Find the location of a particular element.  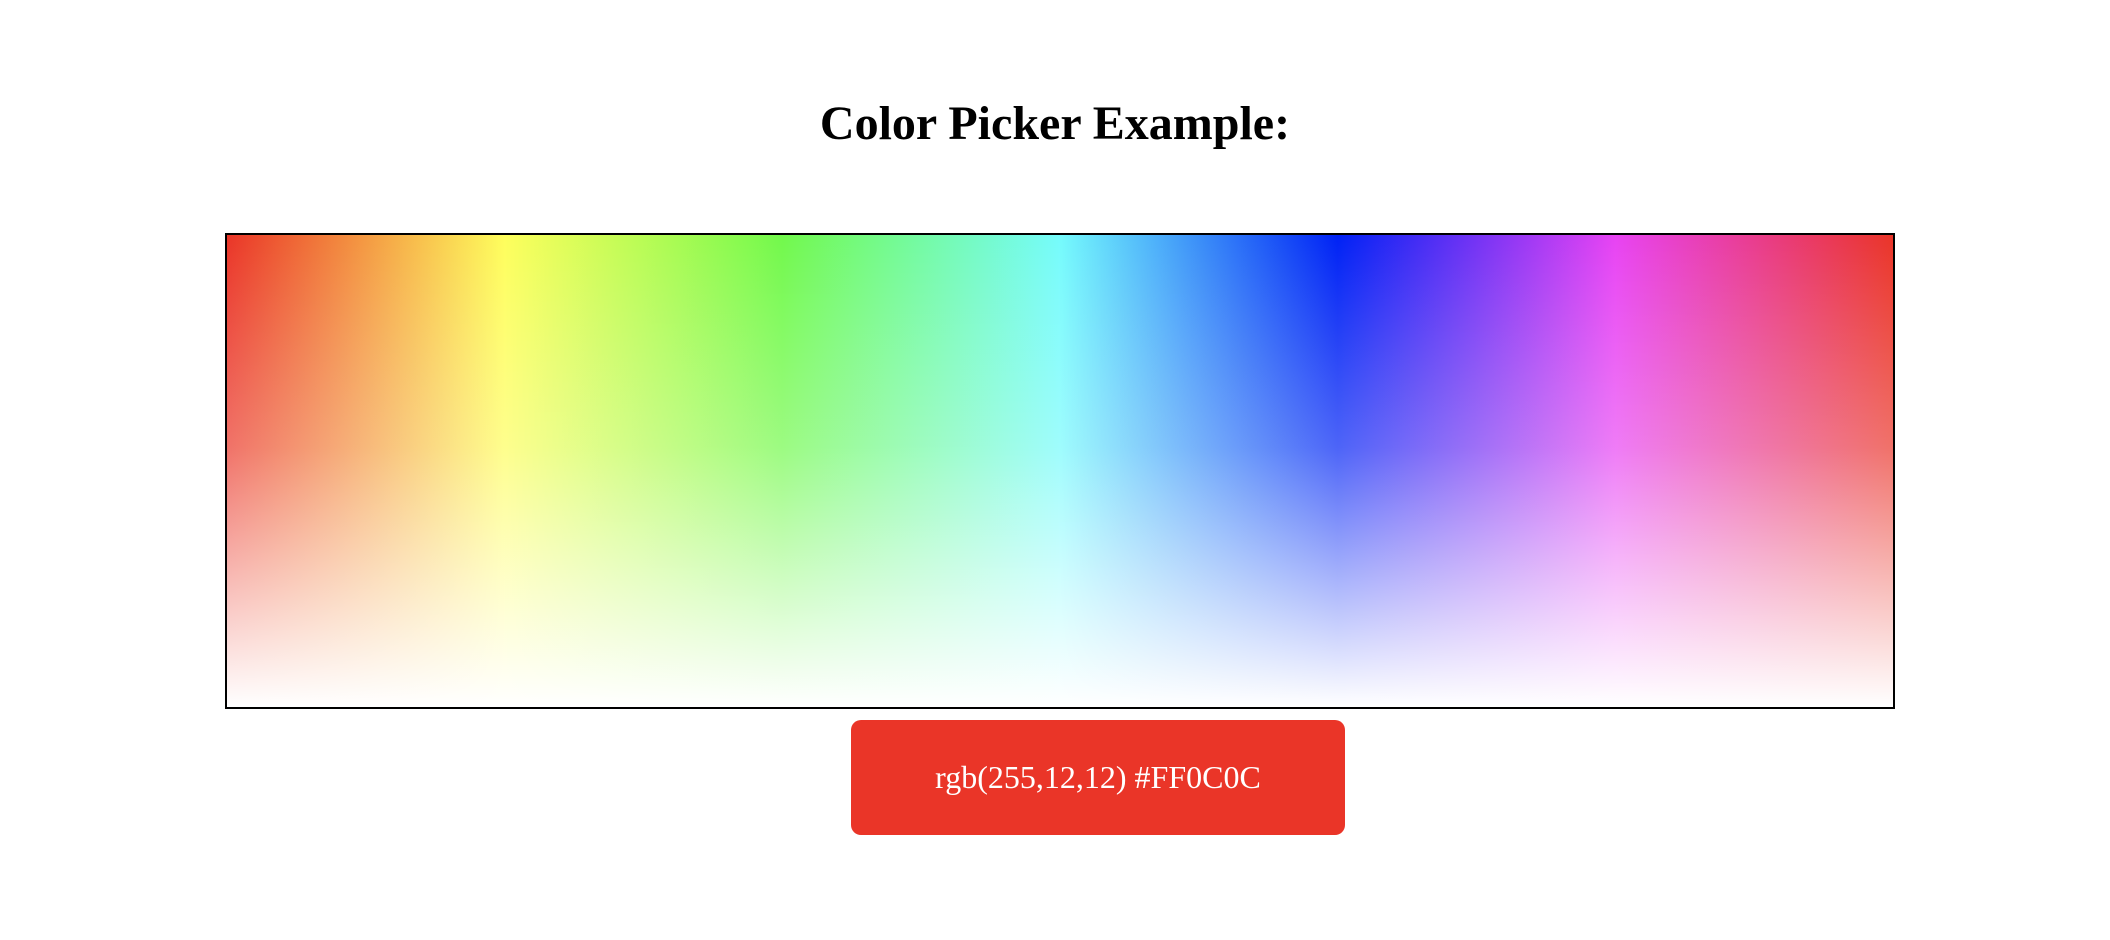

selected-color-swatch: rgb(255,12,12) #FF0C0C is located at coordinates (1098, 777).